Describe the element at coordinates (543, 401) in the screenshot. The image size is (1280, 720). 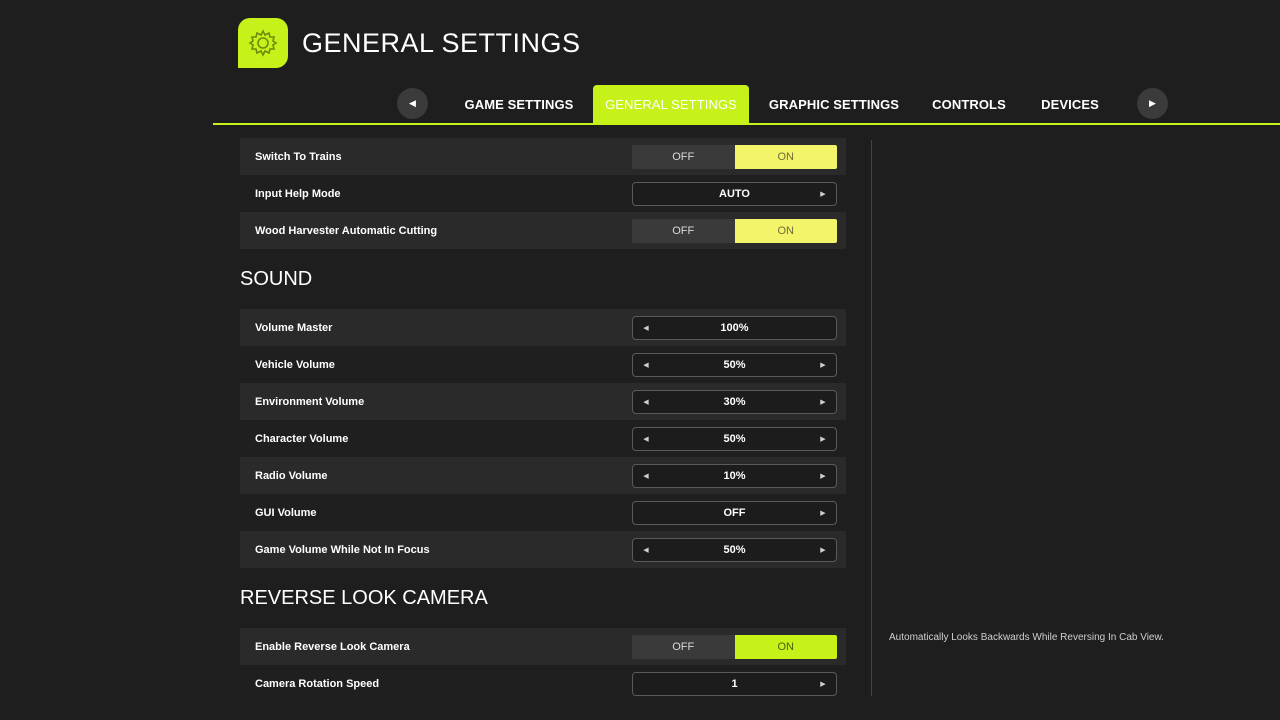
I see `setting-row-environment-volume: Environment Volume ◀ 30% ▶` at that location.